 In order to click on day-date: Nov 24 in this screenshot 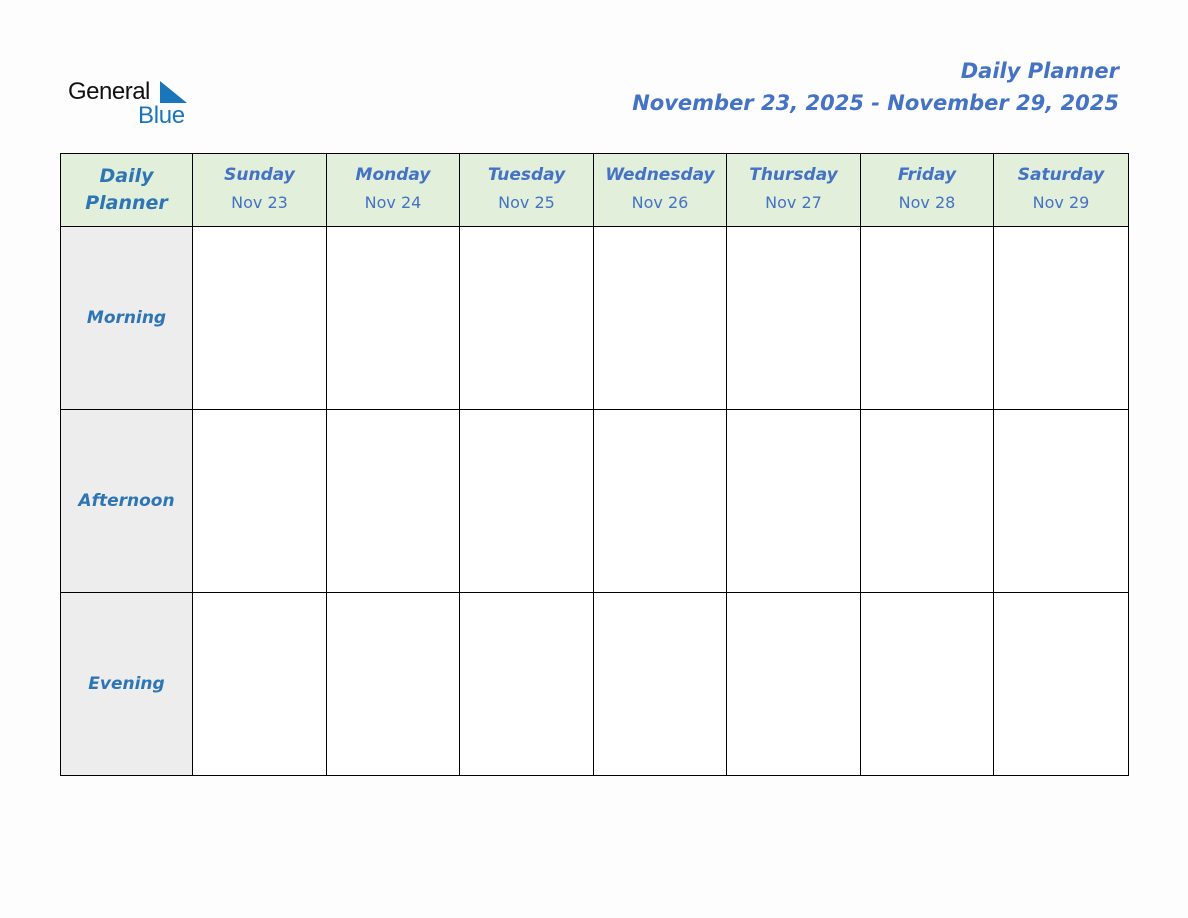, I will do `click(393, 202)`.